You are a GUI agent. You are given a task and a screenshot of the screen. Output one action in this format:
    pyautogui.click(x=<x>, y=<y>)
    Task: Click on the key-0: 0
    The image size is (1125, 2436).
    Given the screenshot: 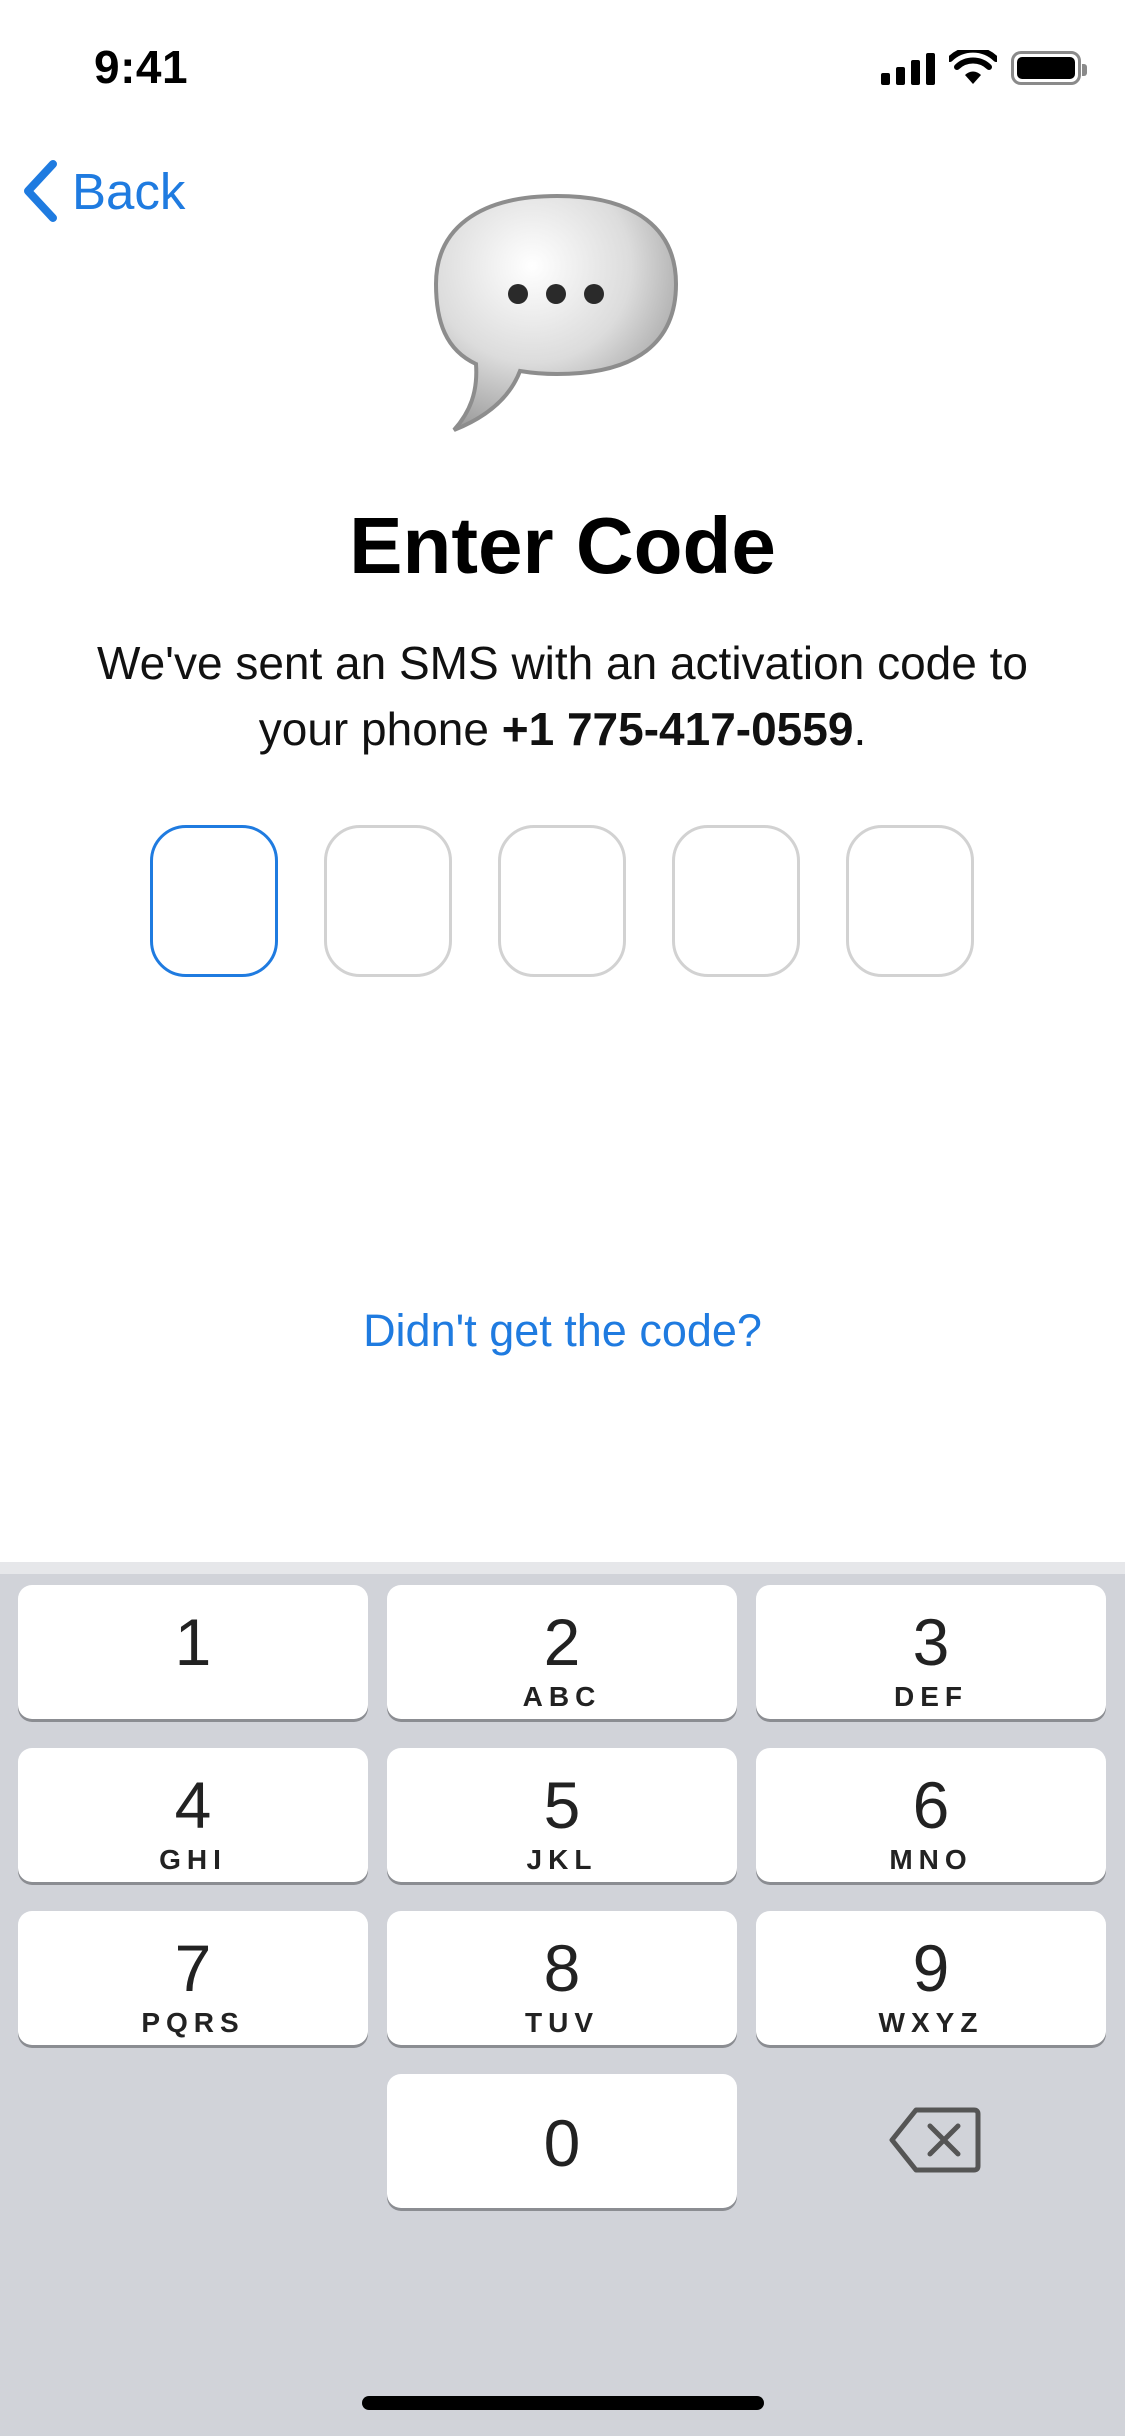 What is the action you would take?
    pyautogui.click(x=562, y=2141)
    